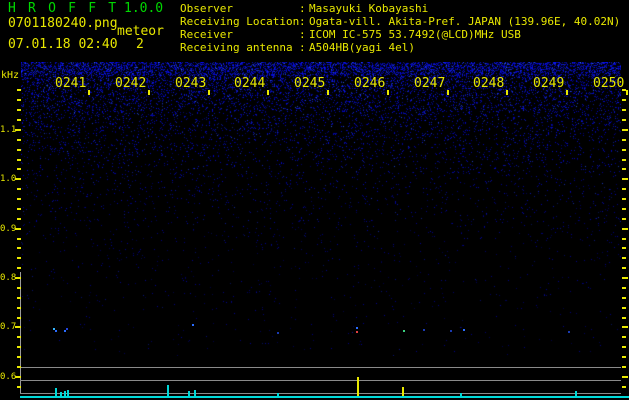 The image size is (629, 400). What do you see at coordinates (10, 75) in the screenshot?
I see `freq-axis-unit: kHz` at bounding box center [10, 75].